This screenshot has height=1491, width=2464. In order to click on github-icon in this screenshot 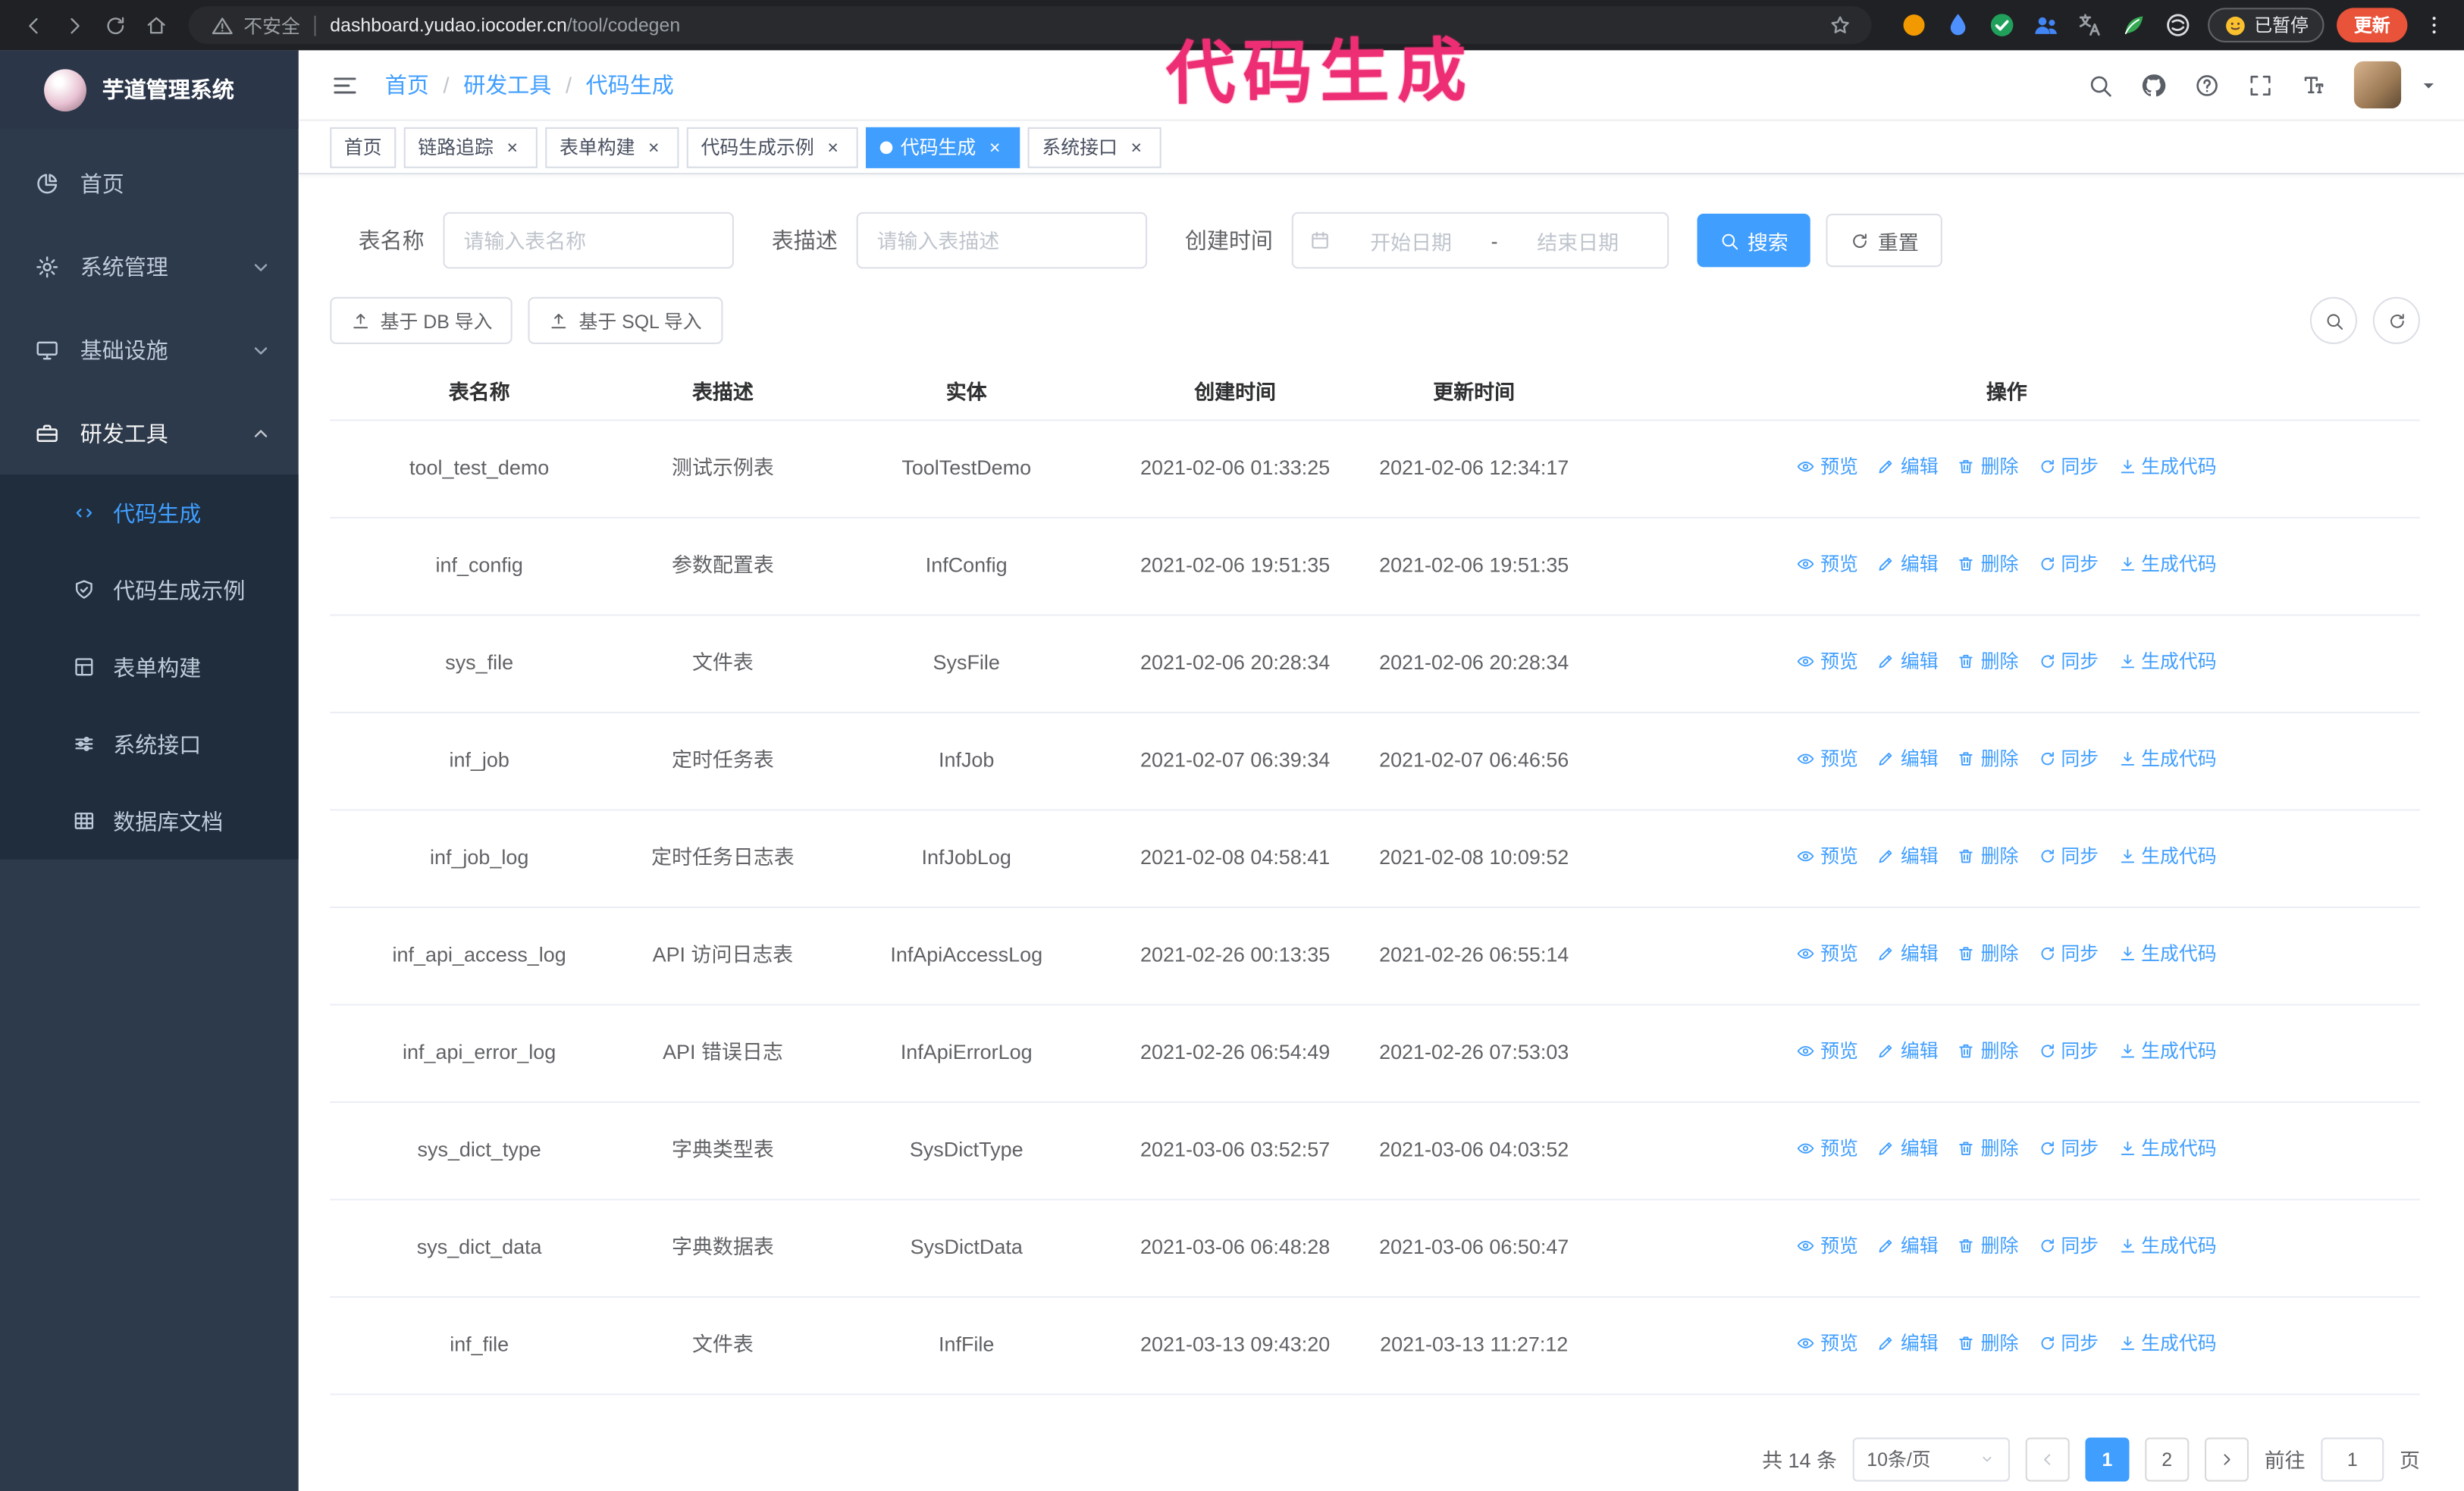, I will do `click(2153, 84)`.